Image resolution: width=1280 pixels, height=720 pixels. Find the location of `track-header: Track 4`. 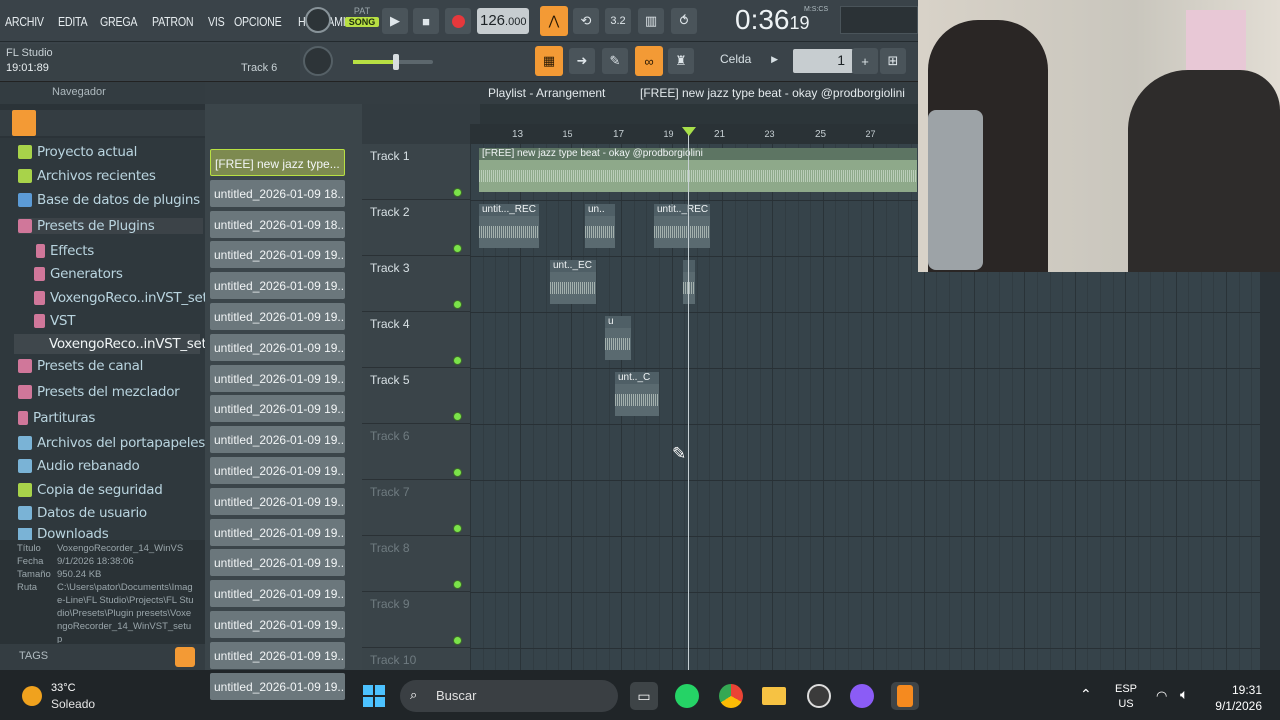

track-header: Track 4 is located at coordinates (416, 340).